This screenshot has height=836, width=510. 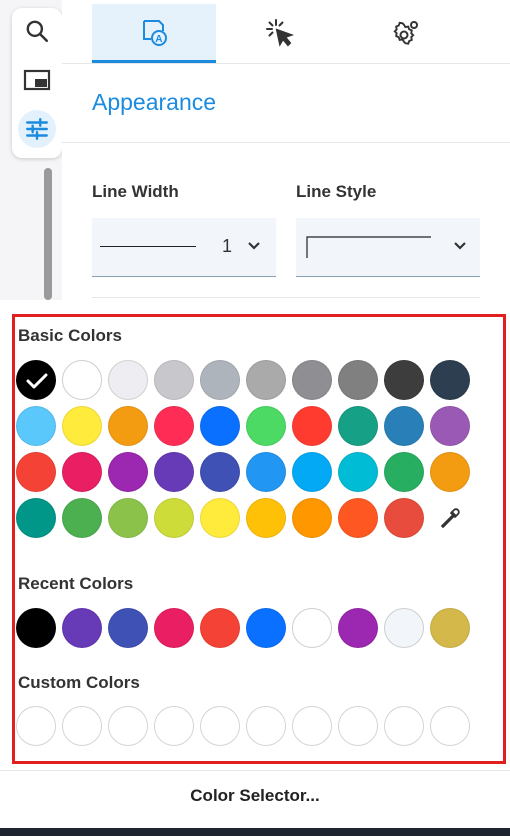 I want to click on line-width-select: 1, so click(x=184, y=247).